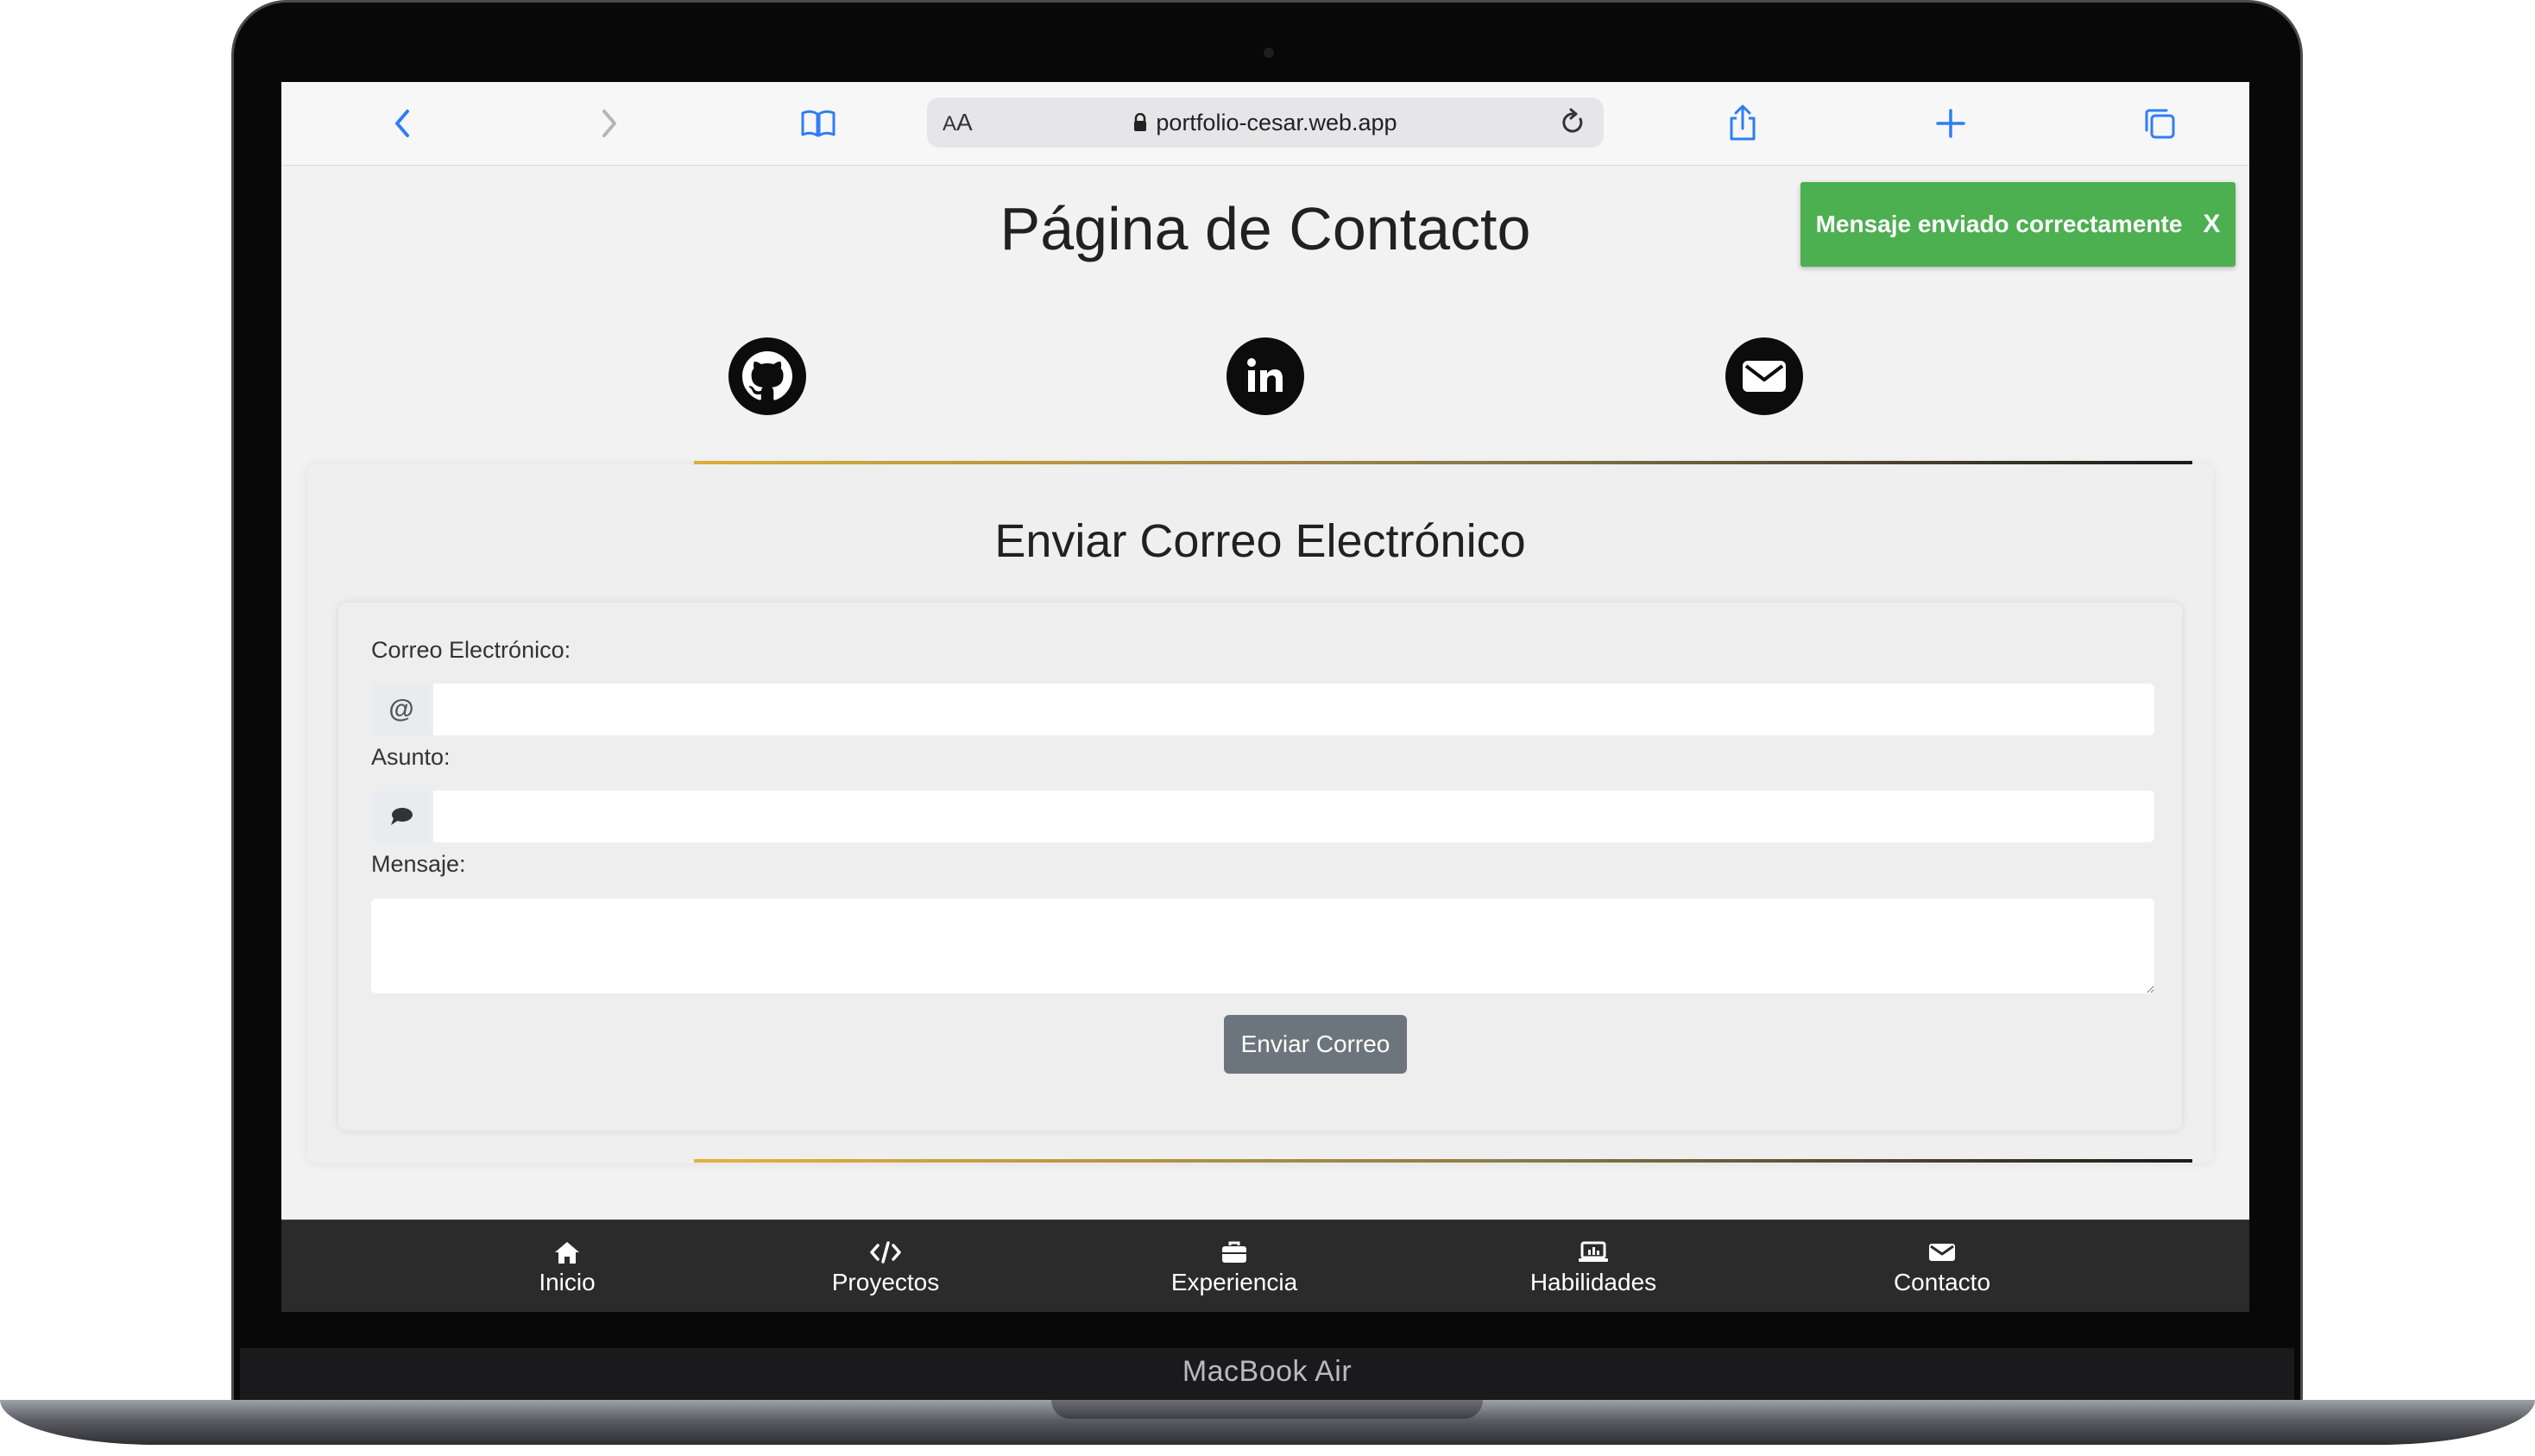 The height and width of the screenshot is (1456, 2535). What do you see at coordinates (567, 1282) in the screenshot?
I see `nav-label-inicio: Inicio` at bounding box center [567, 1282].